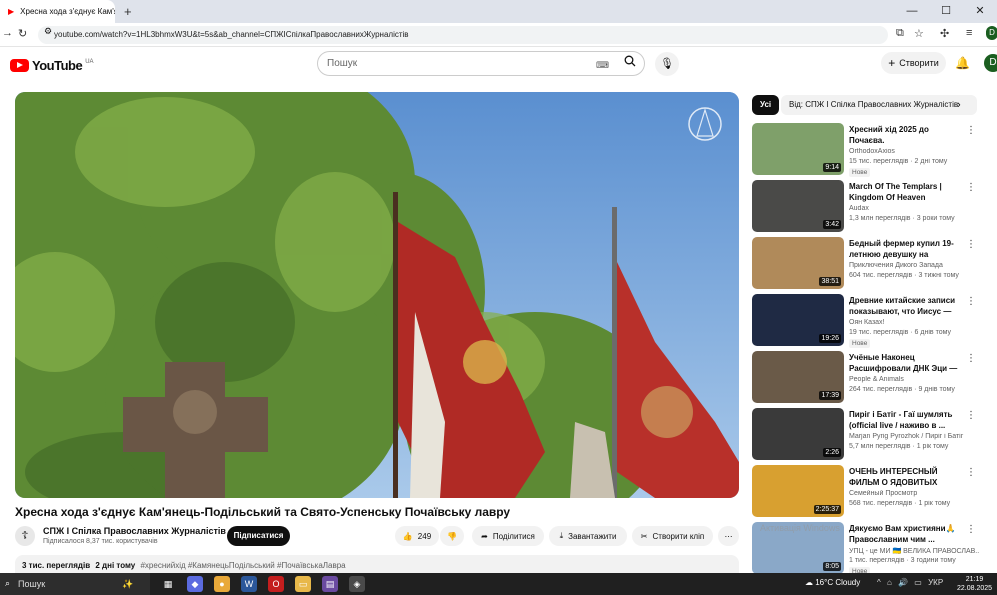 This screenshot has height=595, width=997. I want to click on video-duration: 2:25:37, so click(827, 509).